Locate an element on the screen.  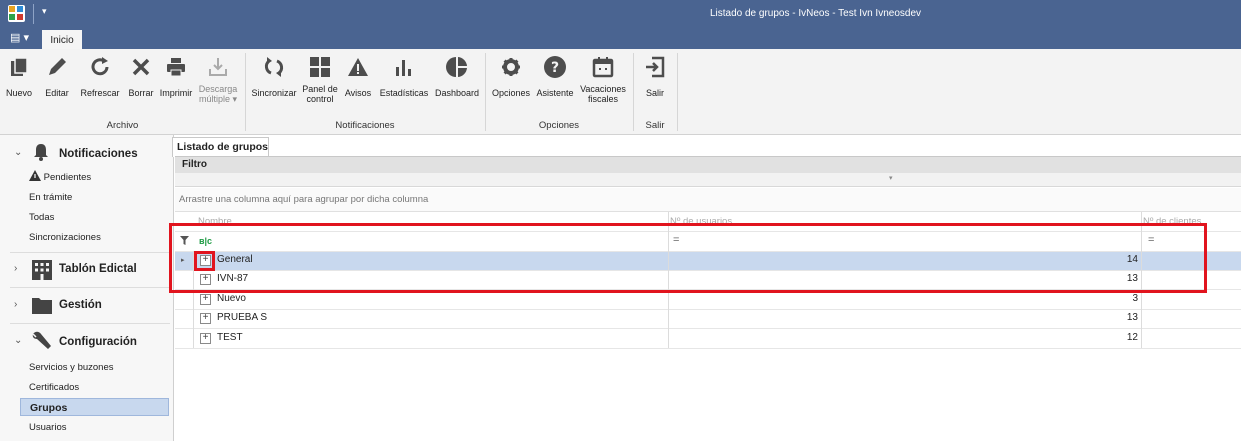
group-label-salir: Salir is located at coordinates (655, 125).